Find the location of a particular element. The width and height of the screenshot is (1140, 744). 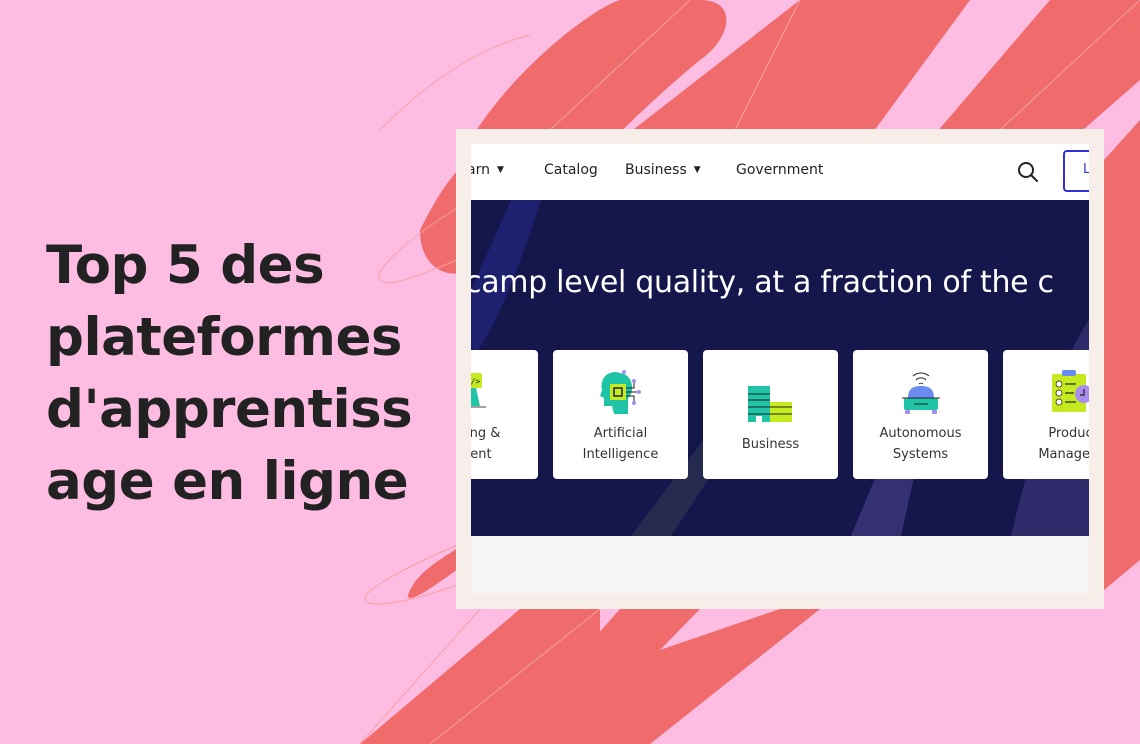

search-icon is located at coordinates (1028, 172).